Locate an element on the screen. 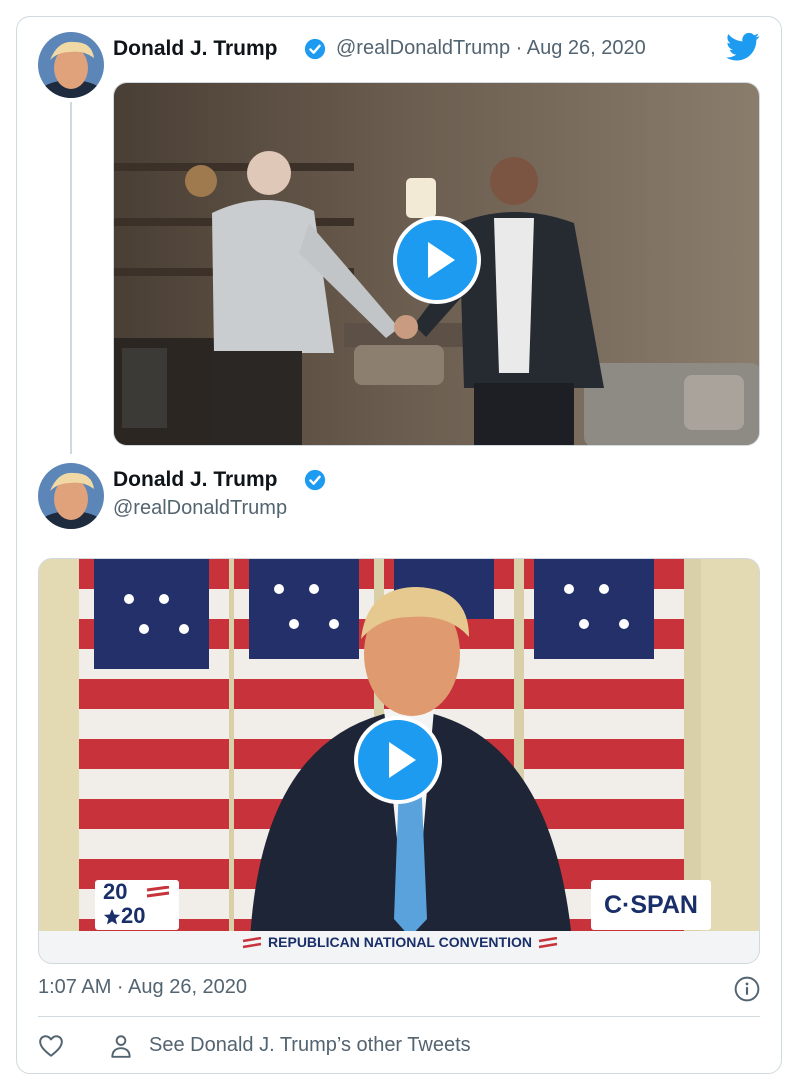 This screenshot has width=800, height=1090. banner-text: REPUBLICAN NATIONAL CONVENTION is located at coordinates (400, 942).